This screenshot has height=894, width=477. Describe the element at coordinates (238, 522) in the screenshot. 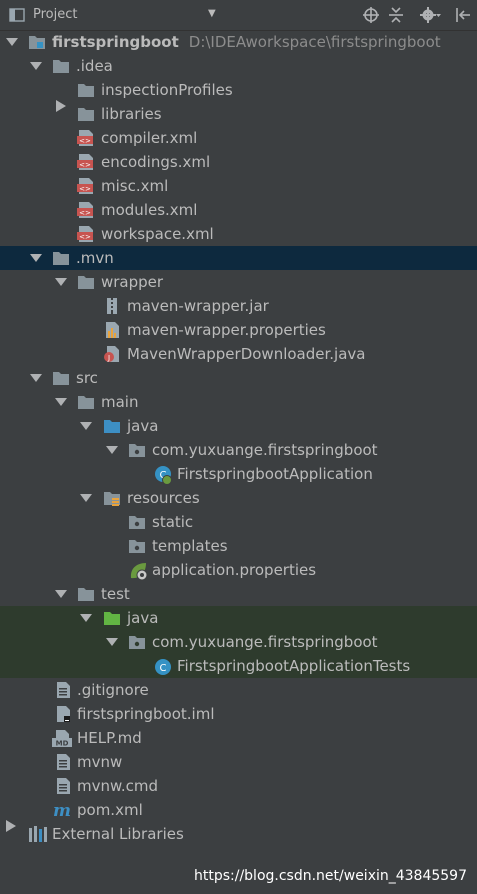

I see `tree-item-static-folder: static` at that location.